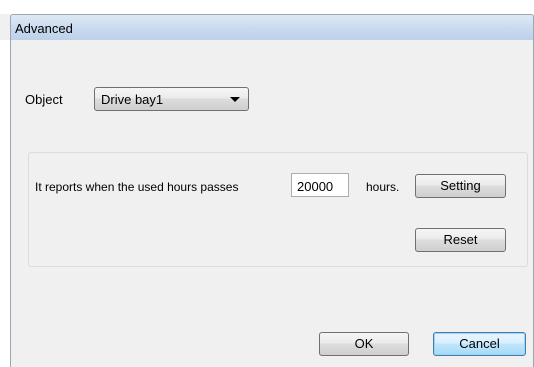 This screenshot has height=367, width=534. Describe the element at coordinates (44, 28) in the screenshot. I see `window-title: Advanced` at that location.